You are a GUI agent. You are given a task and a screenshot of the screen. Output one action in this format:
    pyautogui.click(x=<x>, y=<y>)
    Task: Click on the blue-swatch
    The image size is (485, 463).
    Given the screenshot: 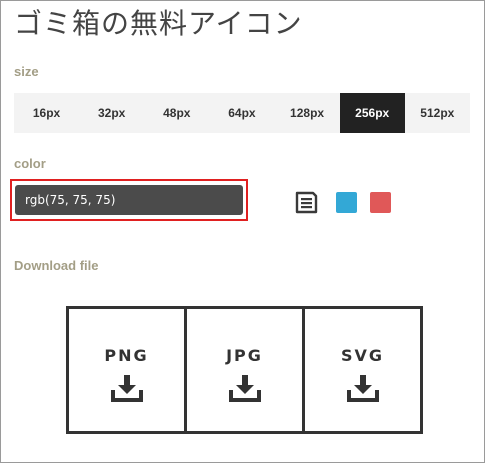 What is the action you would take?
    pyautogui.click(x=346, y=202)
    